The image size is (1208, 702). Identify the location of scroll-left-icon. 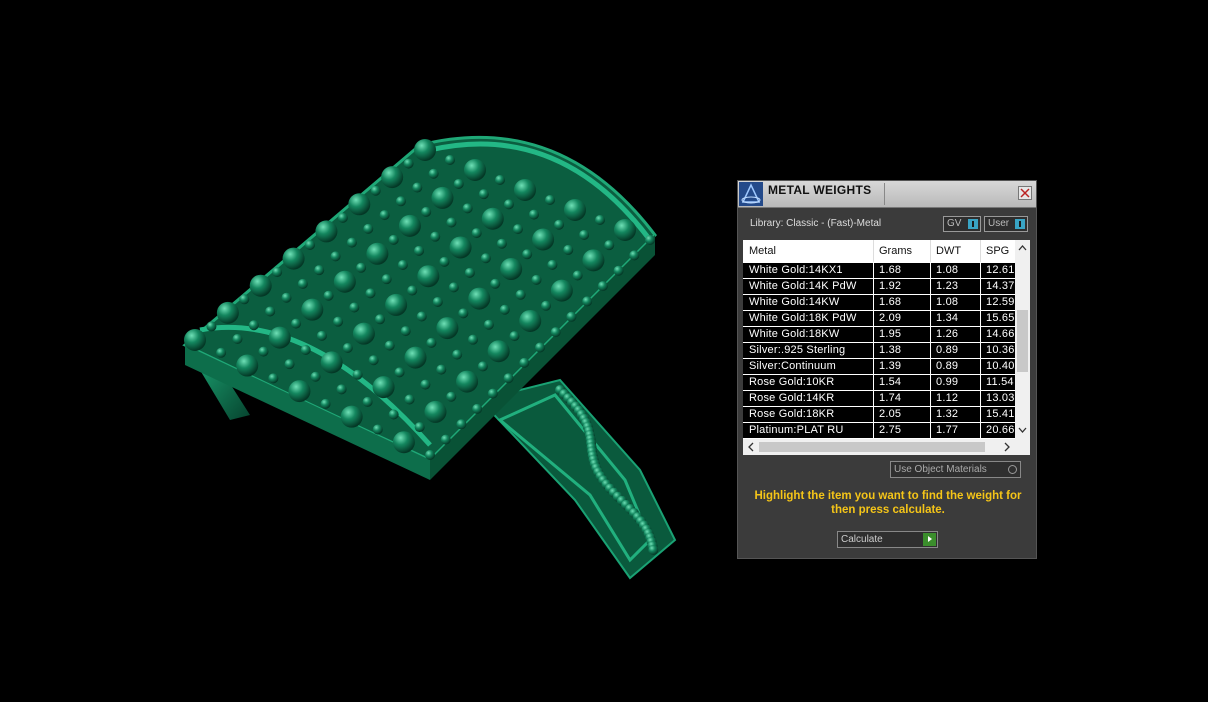
(751, 447).